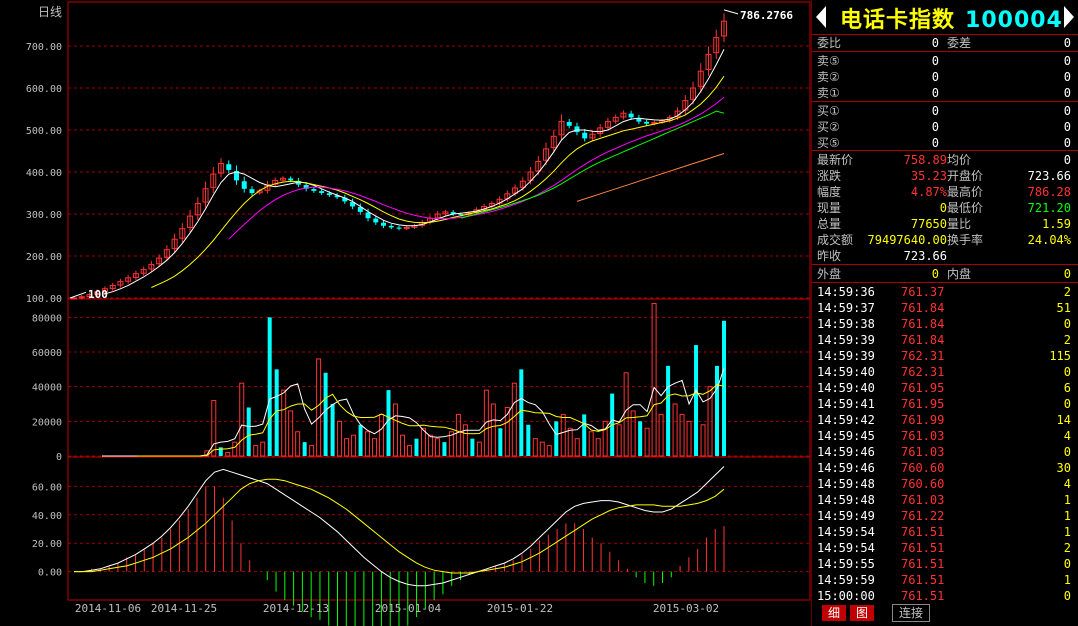 The width and height of the screenshot is (1078, 626). What do you see at coordinates (829, 43) in the screenshot?
I see `field-label: 委比` at bounding box center [829, 43].